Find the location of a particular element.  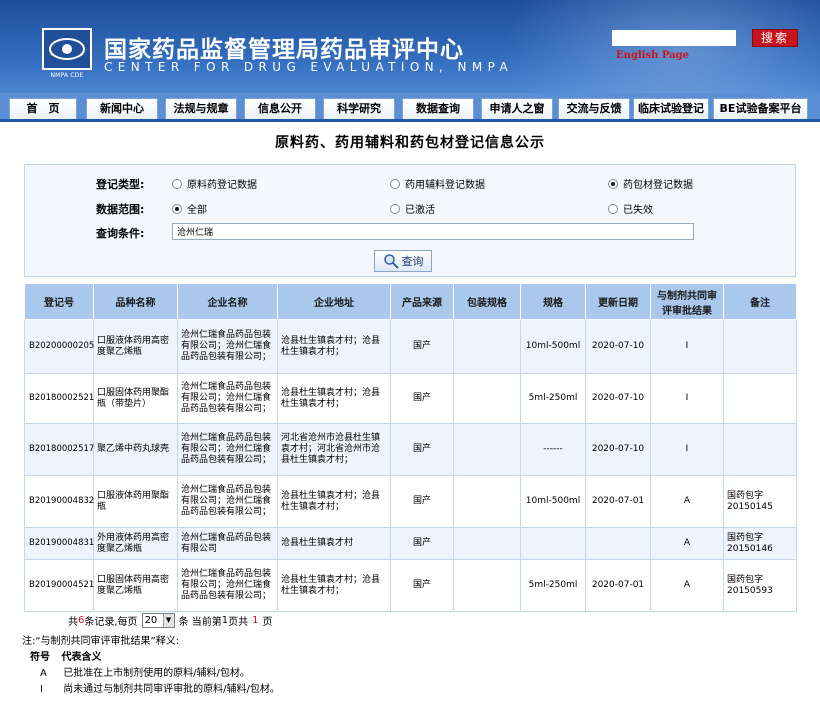

cell-reg-no: B20190004831 is located at coordinates (59, 543).